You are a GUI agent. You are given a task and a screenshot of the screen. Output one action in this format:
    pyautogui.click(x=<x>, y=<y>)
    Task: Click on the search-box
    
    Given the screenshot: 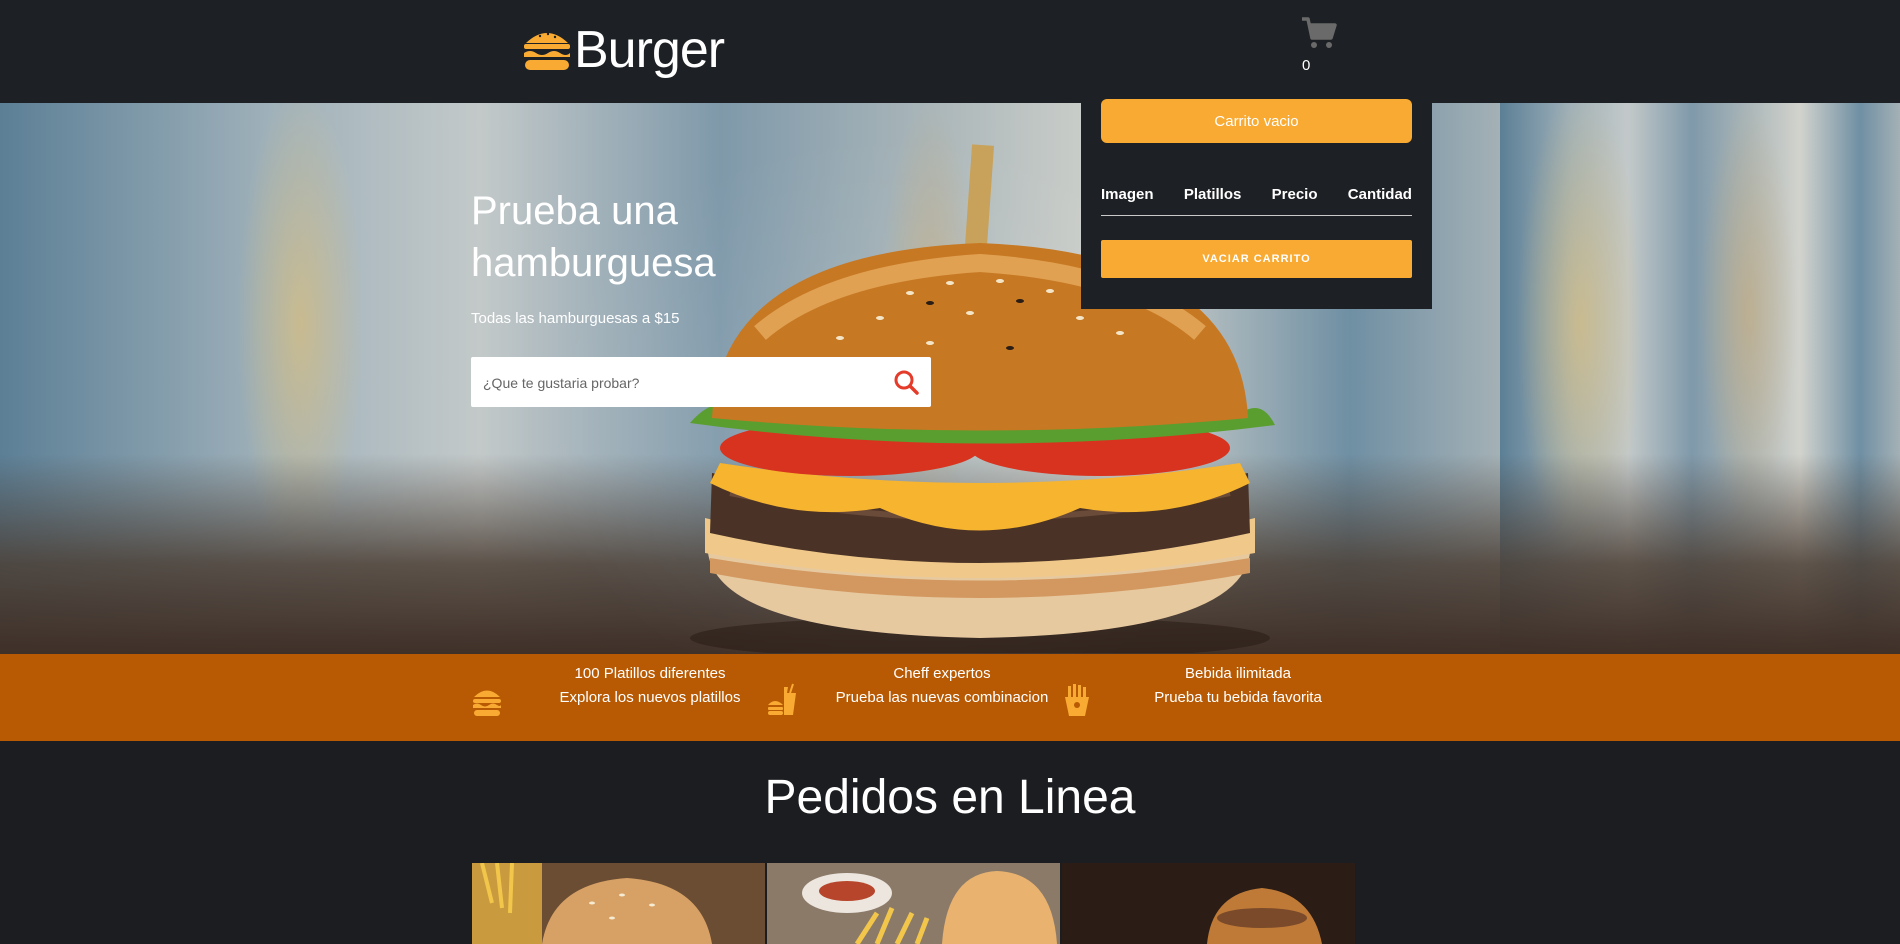 What is the action you would take?
    pyautogui.click(x=701, y=383)
    